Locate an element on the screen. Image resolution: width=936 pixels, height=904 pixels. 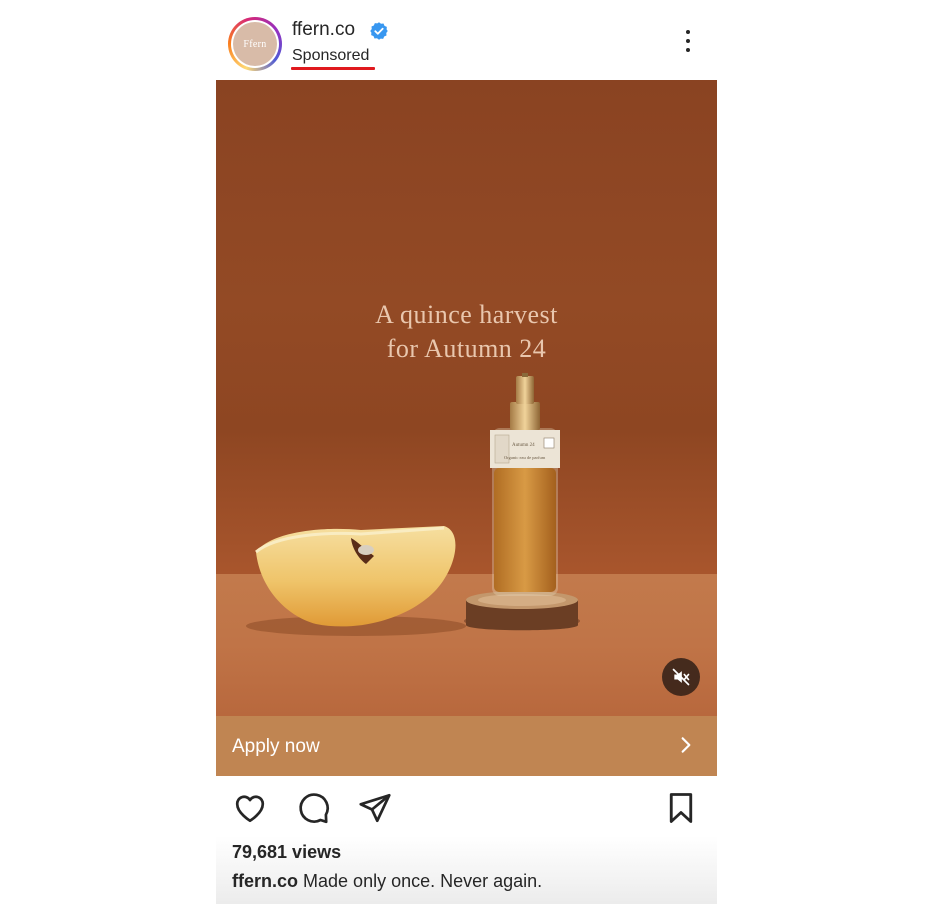
cta-label: Apply now is located at coordinates (276, 746).